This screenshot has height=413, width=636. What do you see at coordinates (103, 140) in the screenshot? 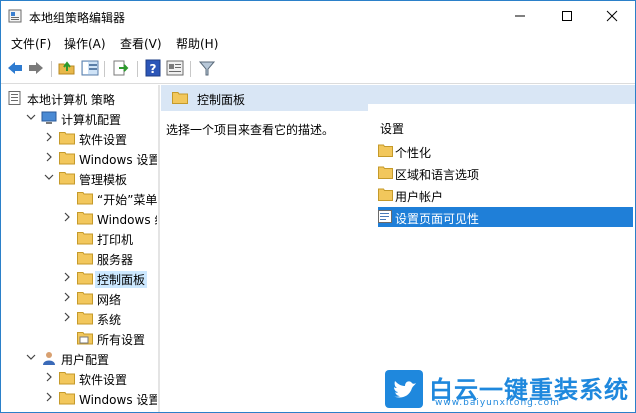
I see `tree-node-label: 软件设置` at bounding box center [103, 140].